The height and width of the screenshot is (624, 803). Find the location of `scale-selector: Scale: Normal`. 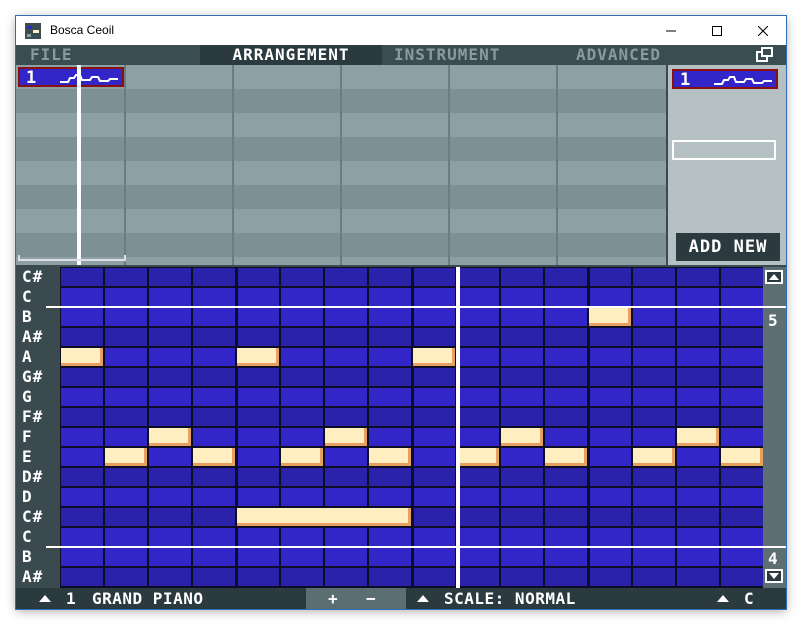

scale-selector: Scale: Normal is located at coordinates (510, 598).